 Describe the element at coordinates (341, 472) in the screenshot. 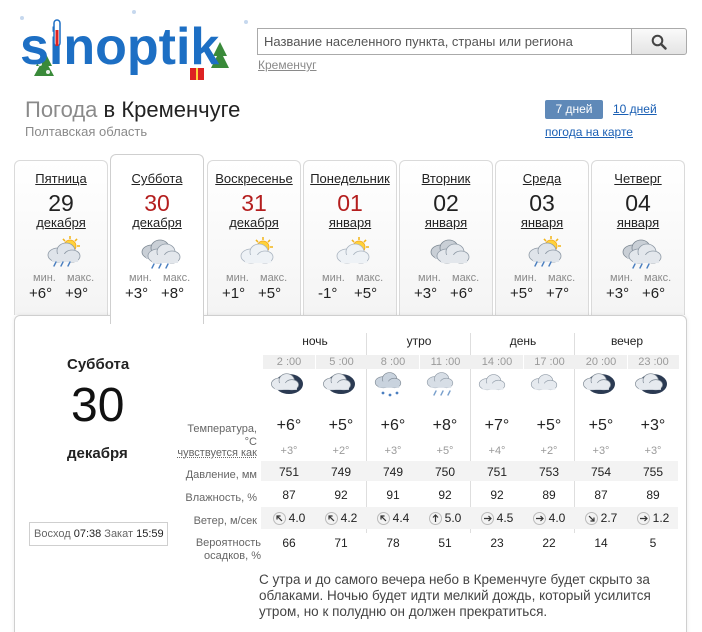

I see `cell-pressure: 749` at that location.